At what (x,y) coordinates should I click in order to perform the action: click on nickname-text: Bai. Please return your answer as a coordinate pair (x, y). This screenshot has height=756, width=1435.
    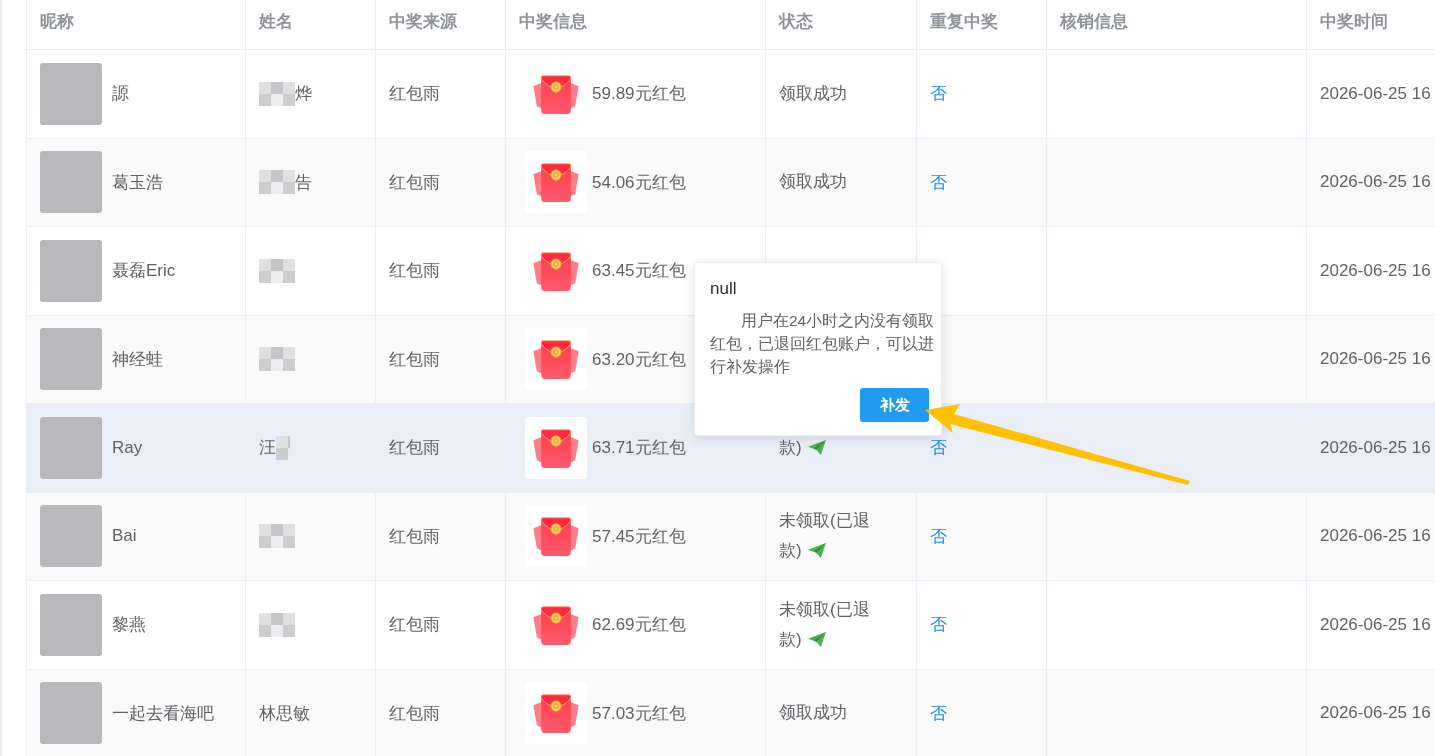
    Looking at the image, I should click on (124, 536).